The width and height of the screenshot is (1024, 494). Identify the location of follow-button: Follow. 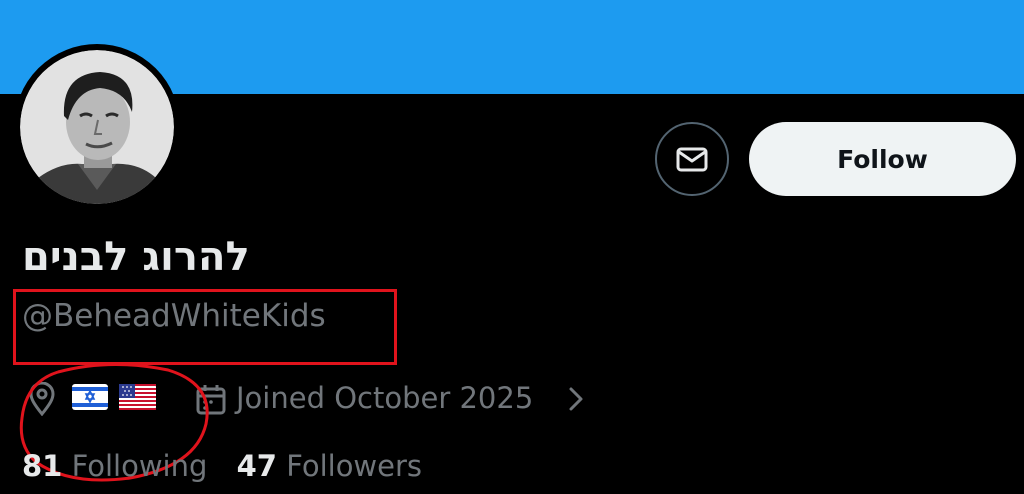
(882, 159).